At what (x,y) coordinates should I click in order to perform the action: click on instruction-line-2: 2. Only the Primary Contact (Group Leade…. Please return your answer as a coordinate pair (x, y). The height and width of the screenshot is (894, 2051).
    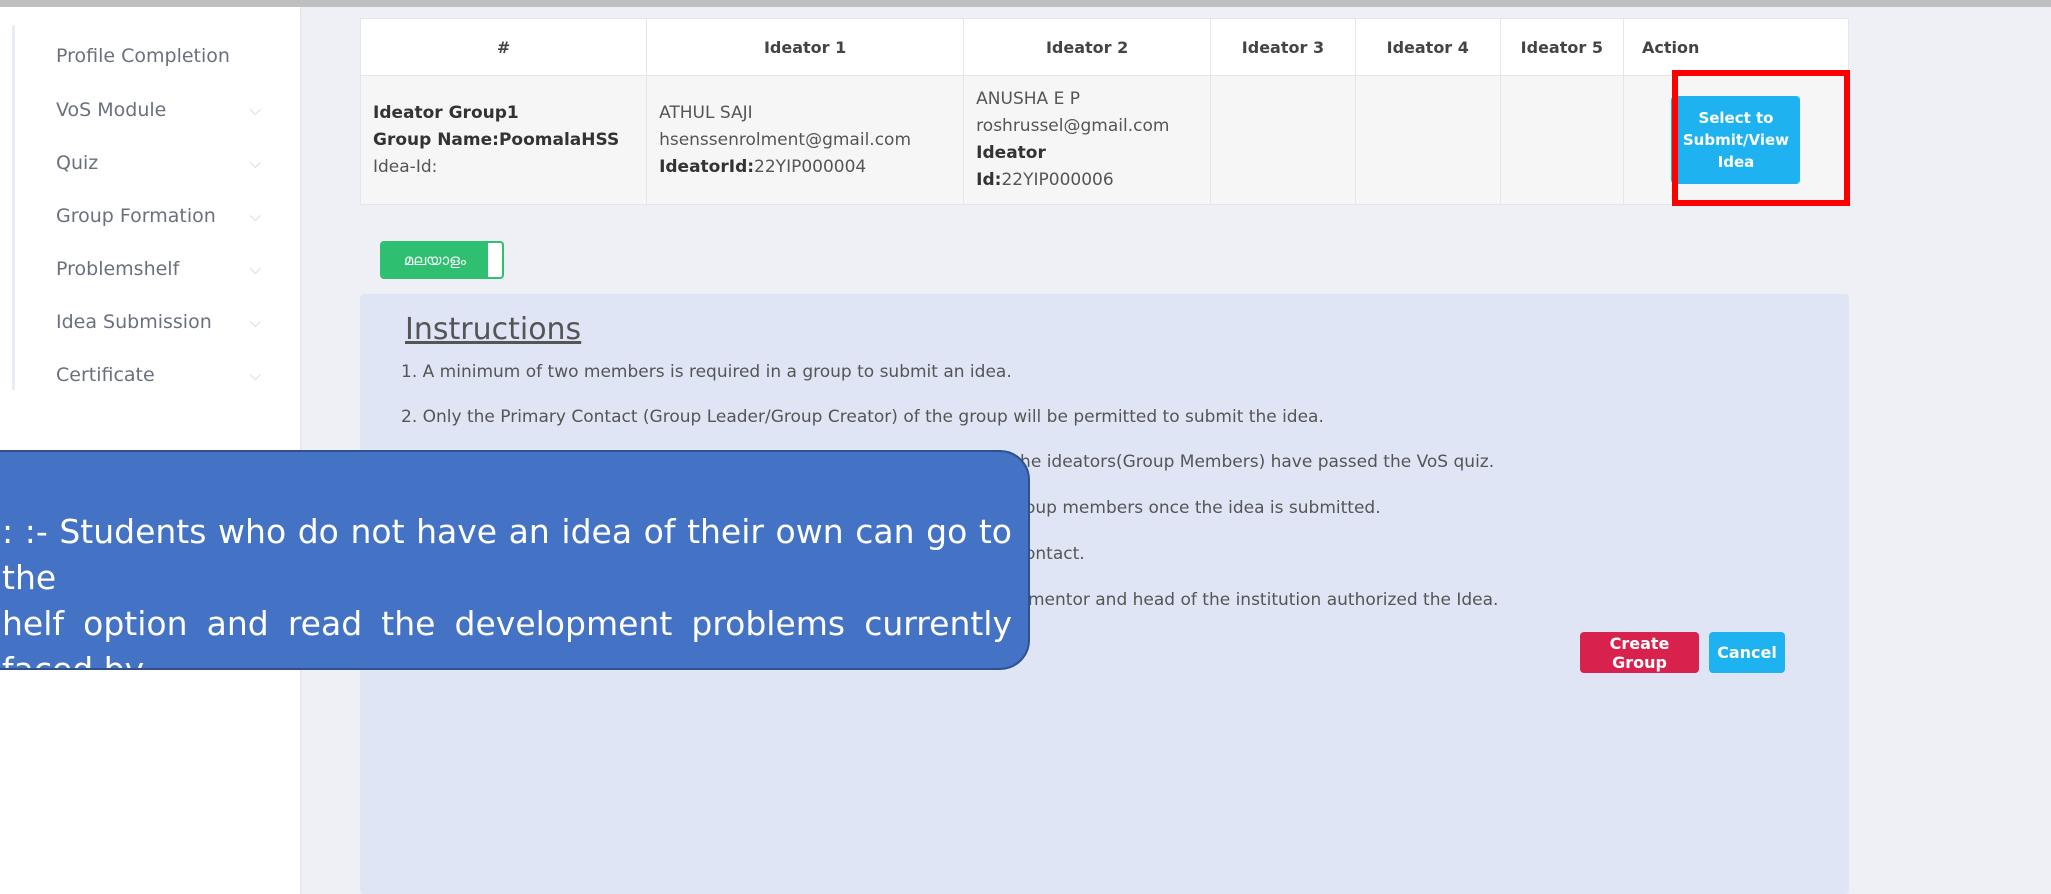
    Looking at the image, I should click on (862, 417).